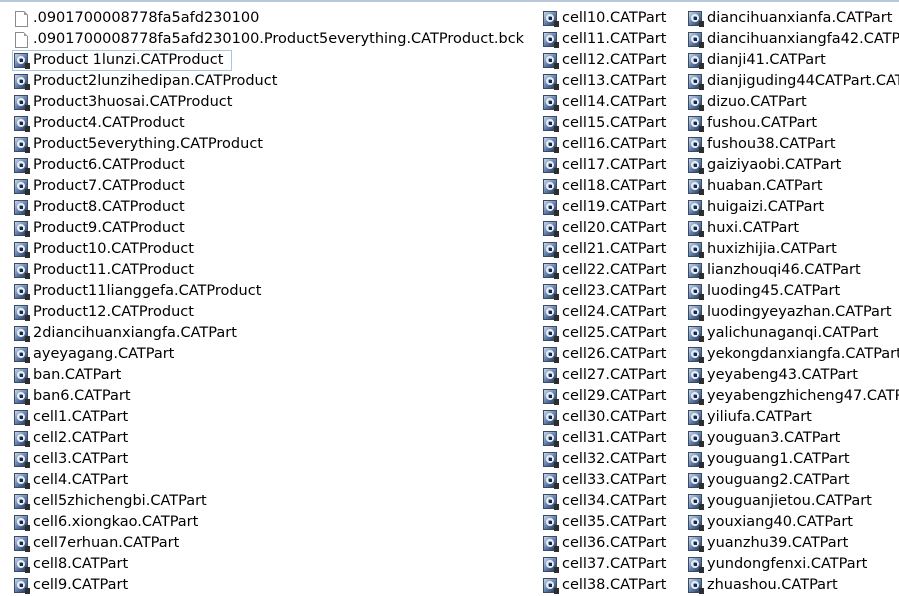  What do you see at coordinates (272, 123) in the screenshot?
I see `file-item: Product4.CATProduct` at bounding box center [272, 123].